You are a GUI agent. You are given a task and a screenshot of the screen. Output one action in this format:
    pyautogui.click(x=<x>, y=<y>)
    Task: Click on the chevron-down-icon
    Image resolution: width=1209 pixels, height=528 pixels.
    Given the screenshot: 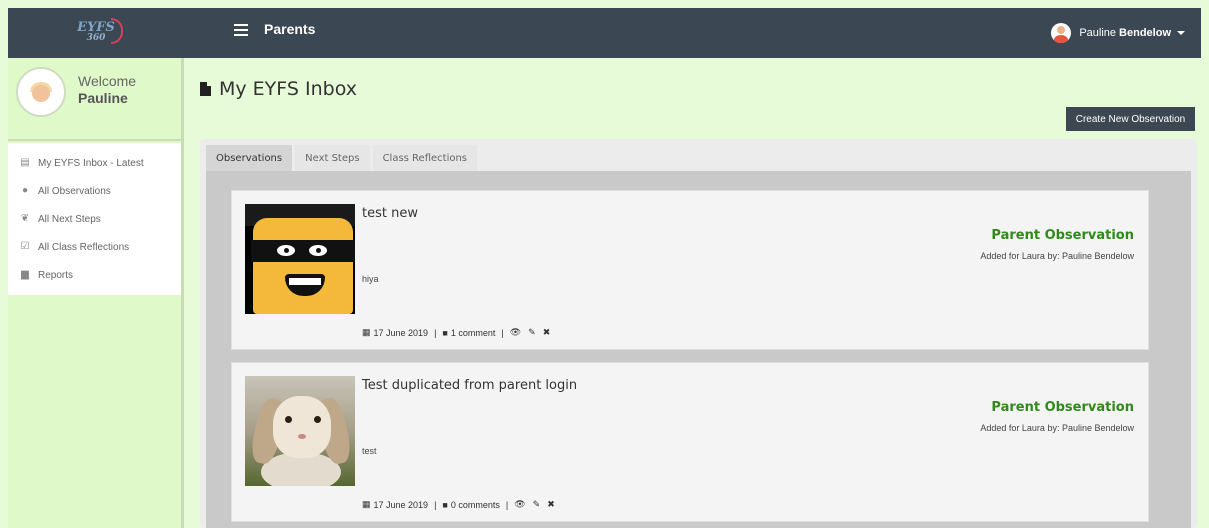 What is the action you would take?
    pyautogui.click(x=1181, y=33)
    